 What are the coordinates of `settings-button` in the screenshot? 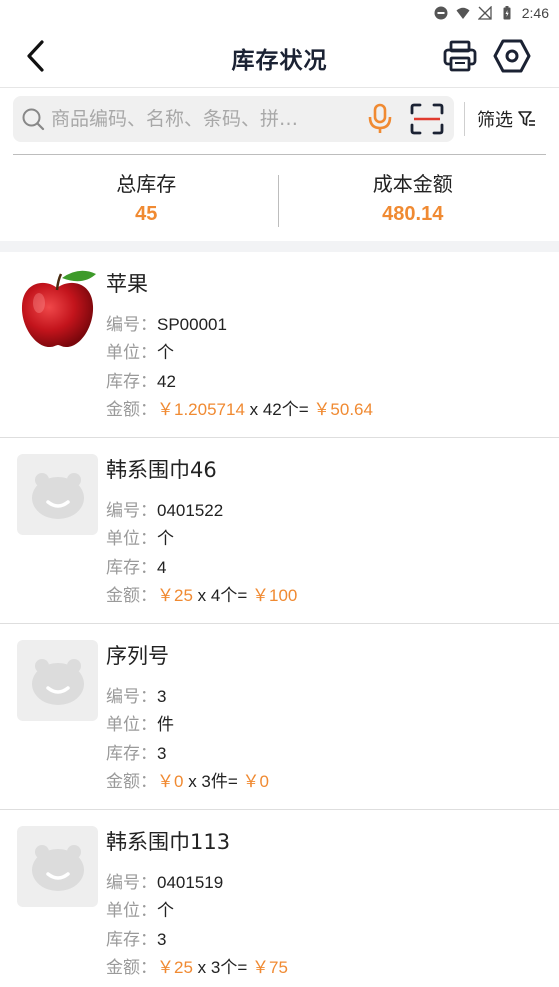 It's located at (512, 56).